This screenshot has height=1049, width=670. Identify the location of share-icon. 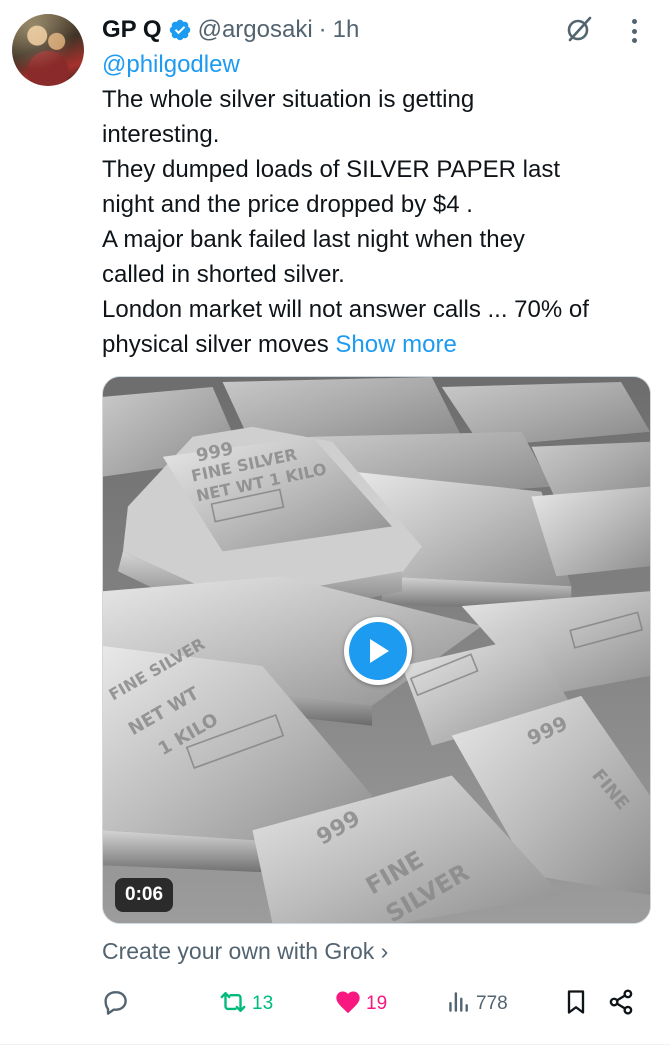
(621, 1004).